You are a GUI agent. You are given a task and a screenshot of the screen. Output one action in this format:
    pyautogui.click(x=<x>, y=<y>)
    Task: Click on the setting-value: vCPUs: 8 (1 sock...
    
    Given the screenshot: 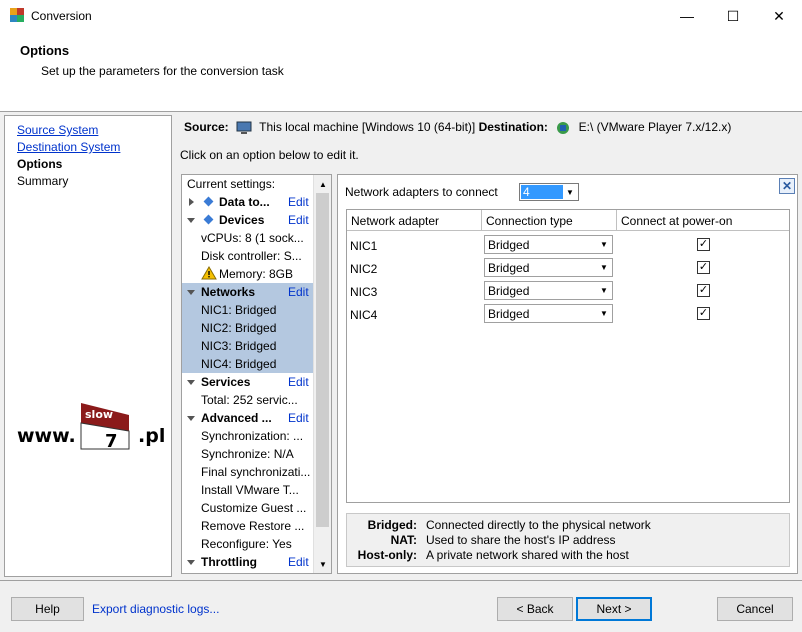 What is the action you would take?
    pyautogui.click(x=252, y=238)
    